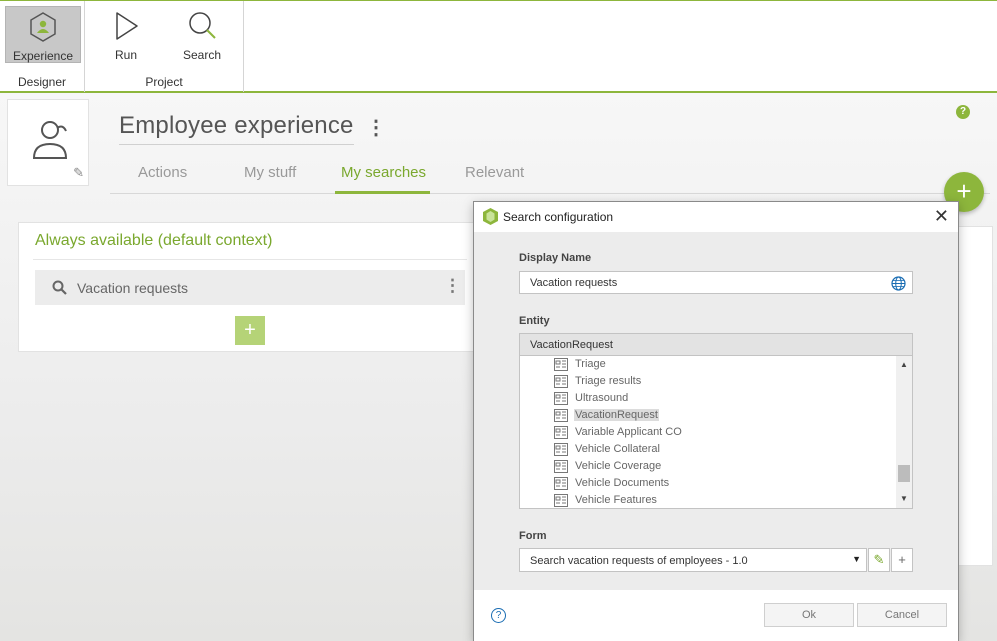 This screenshot has width=997, height=641. I want to click on person-icon, so click(50, 140).